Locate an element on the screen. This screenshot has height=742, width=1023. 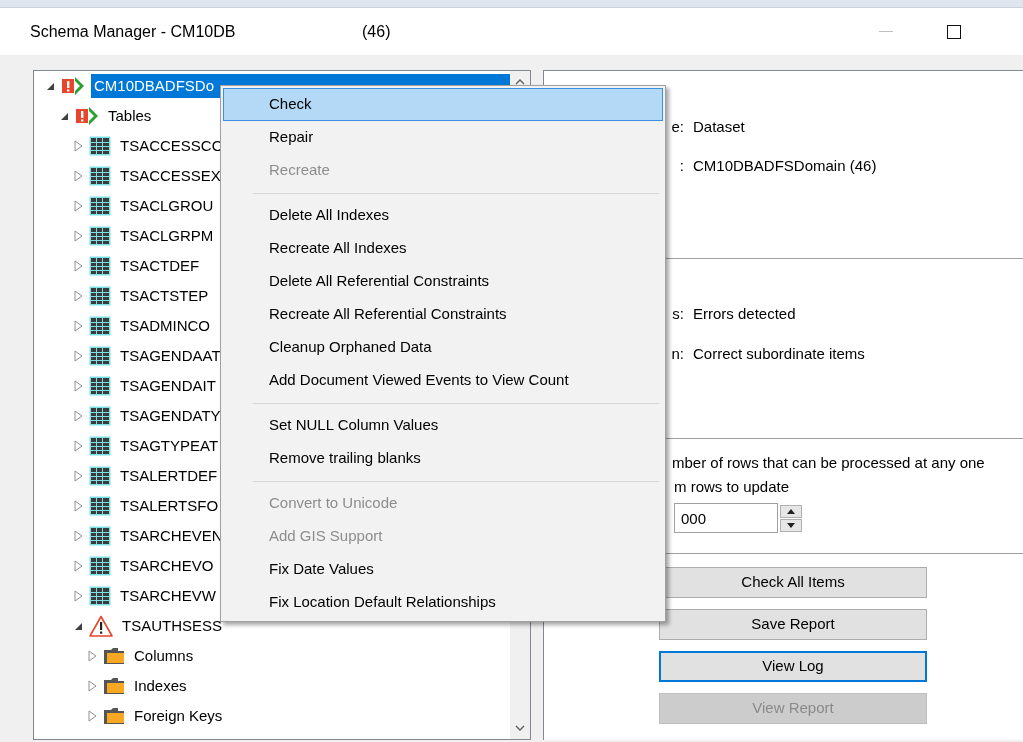
menu-item: Remove trailing blanks is located at coordinates (443, 458).